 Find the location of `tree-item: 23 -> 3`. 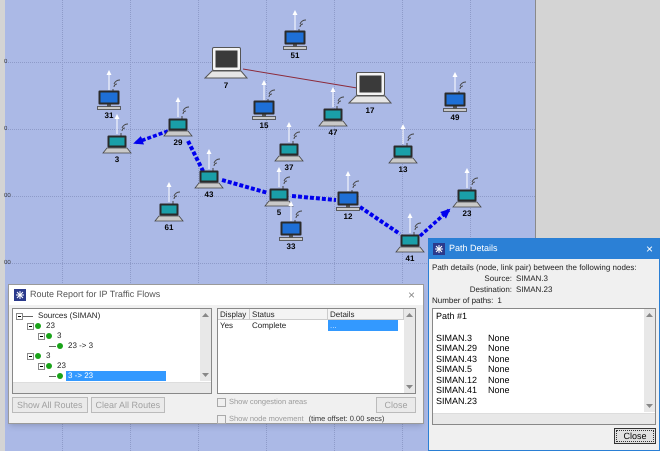

tree-item: 23 -> 3 is located at coordinates (81, 346).